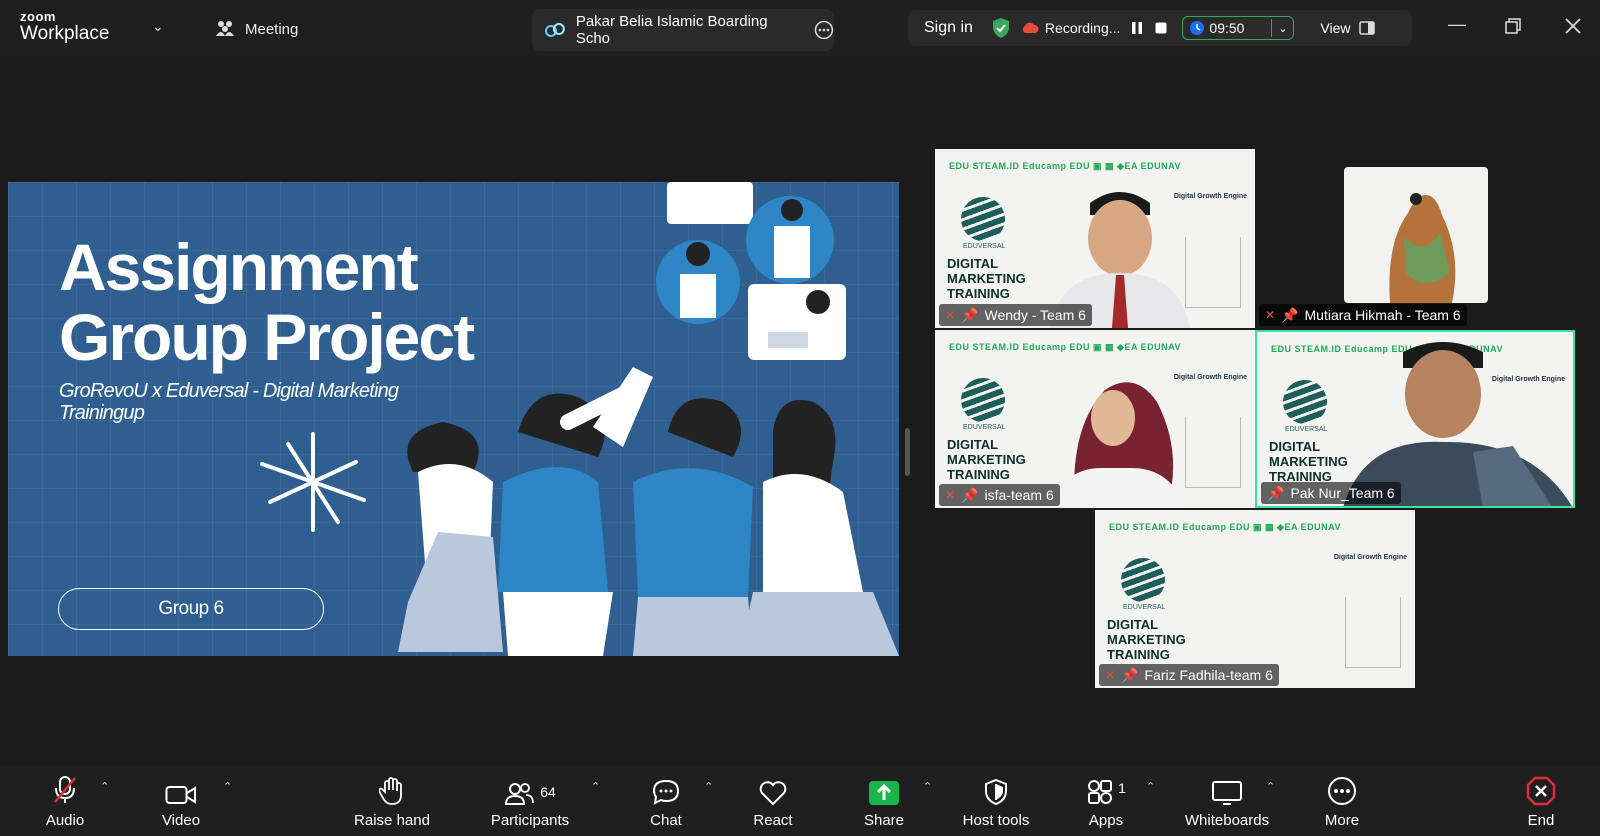 This screenshot has height=836, width=1600. I want to click on share-options-caret: ⌃, so click(927, 786).